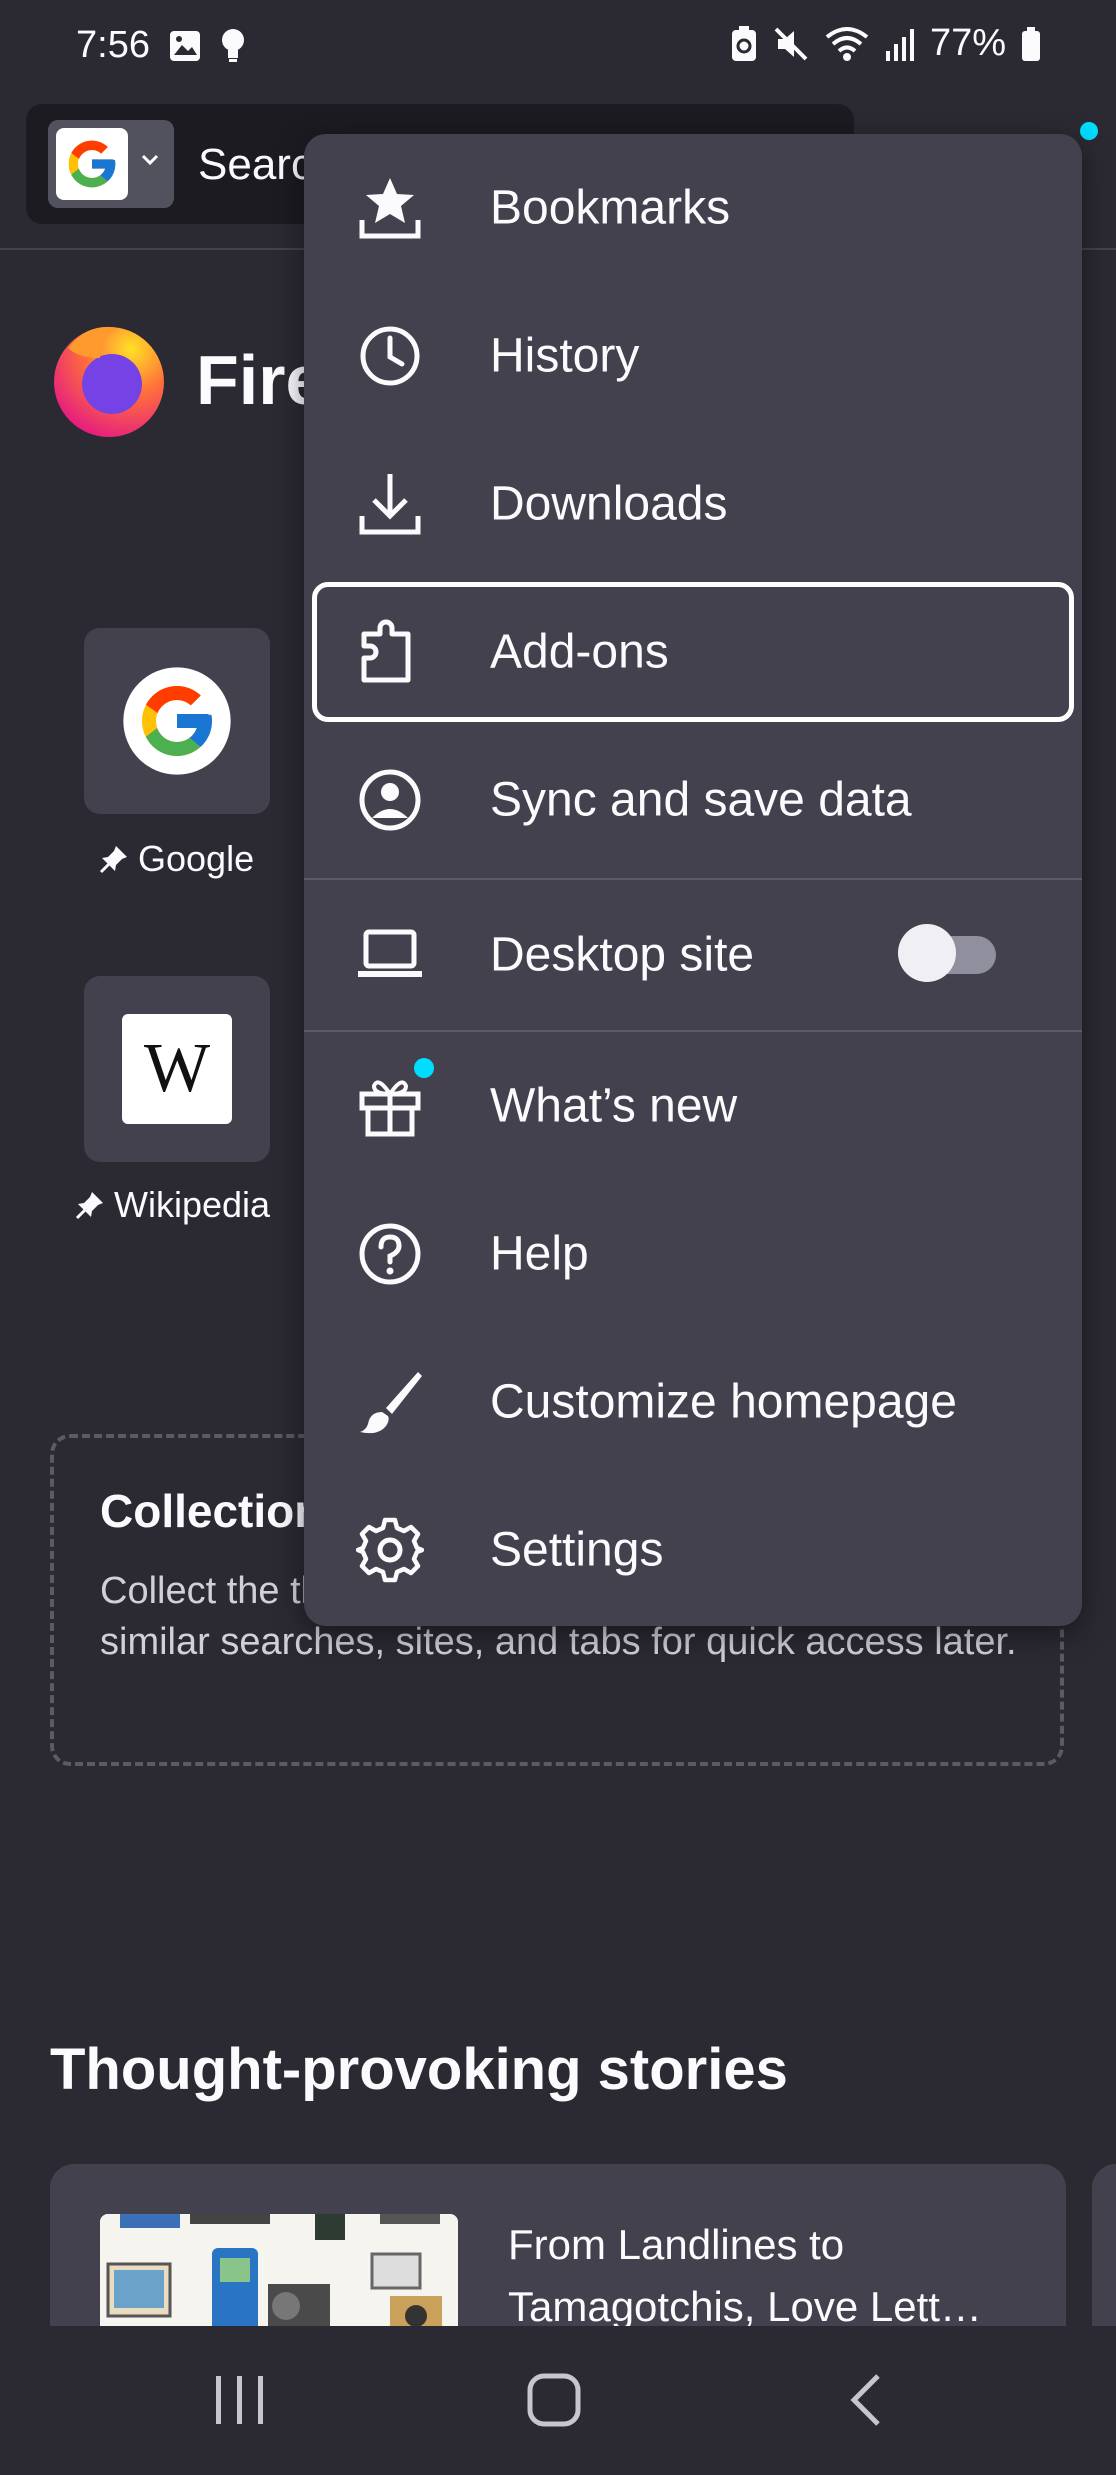 The width and height of the screenshot is (1116, 2475). What do you see at coordinates (866, 2400) in the screenshot?
I see `back-icon` at bounding box center [866, 2400].